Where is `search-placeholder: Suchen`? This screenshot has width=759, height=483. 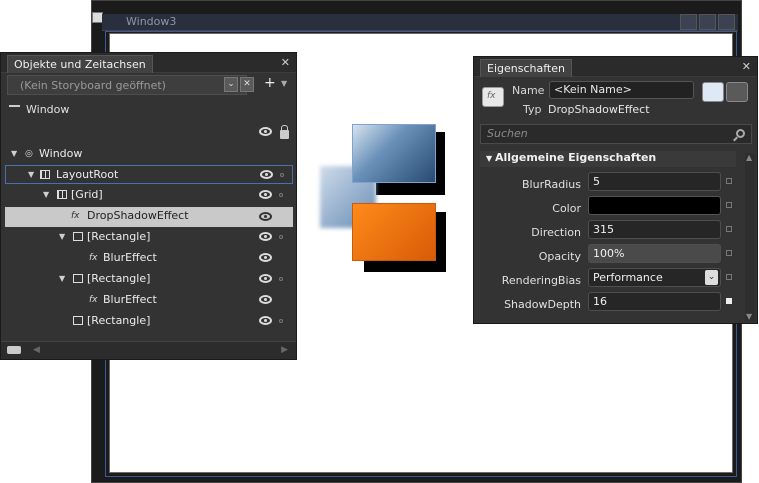
search-placeholder: Suchen is located at coordinates (507, 133).